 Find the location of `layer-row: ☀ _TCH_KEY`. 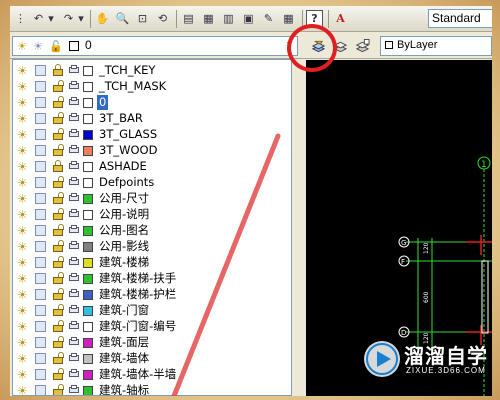

layer-row: ☀ _TCH_KEY is located at coordinates (152, 71).